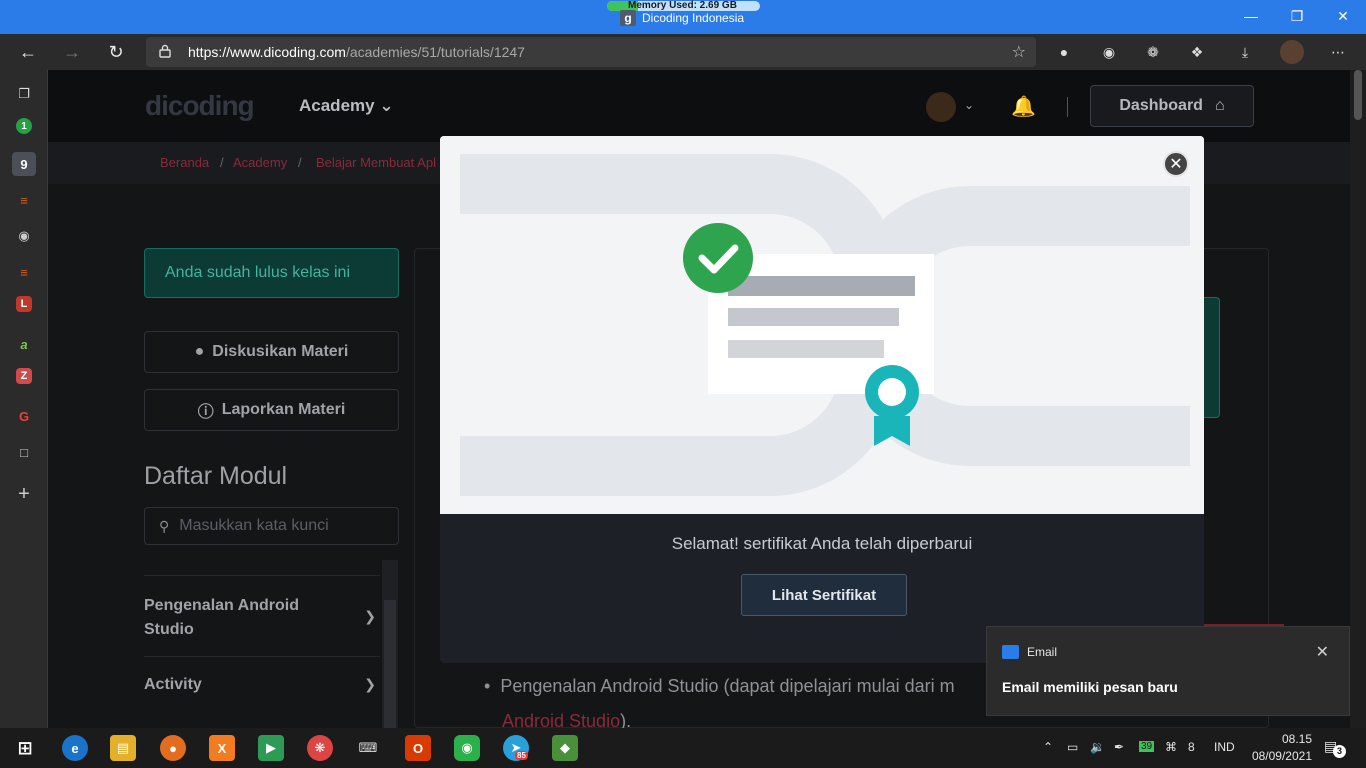 The height and width of the screenshot is (768, 1366). I want to click on wifi-icon: ⌘, so click(1171, 747).